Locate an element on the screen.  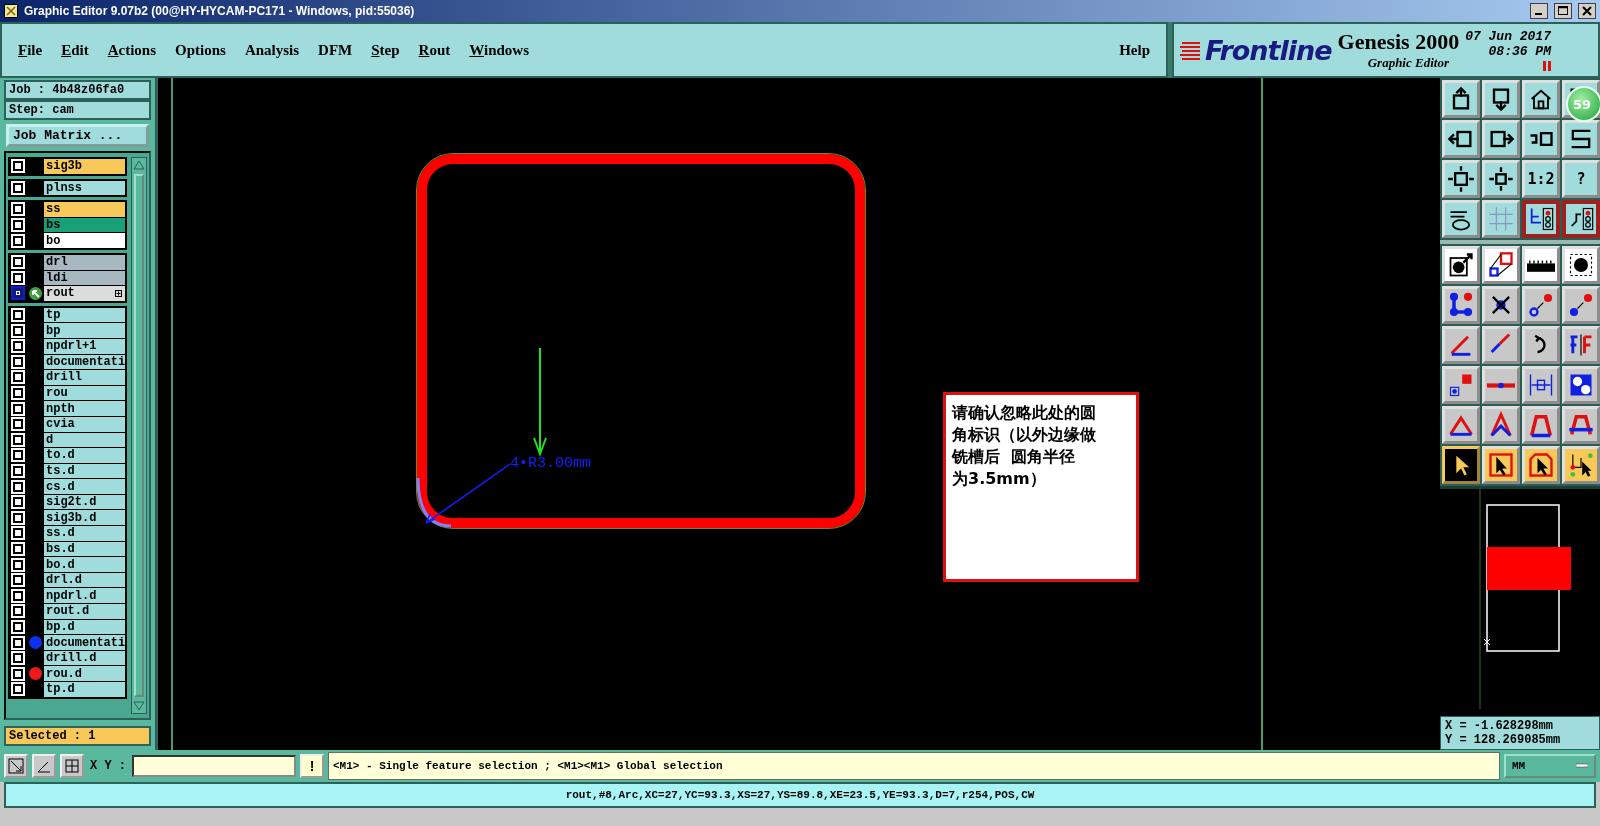
message-text: <M1> - Single feature selection ; <M1><M1> Global selection is located at coordinates (914, 766).